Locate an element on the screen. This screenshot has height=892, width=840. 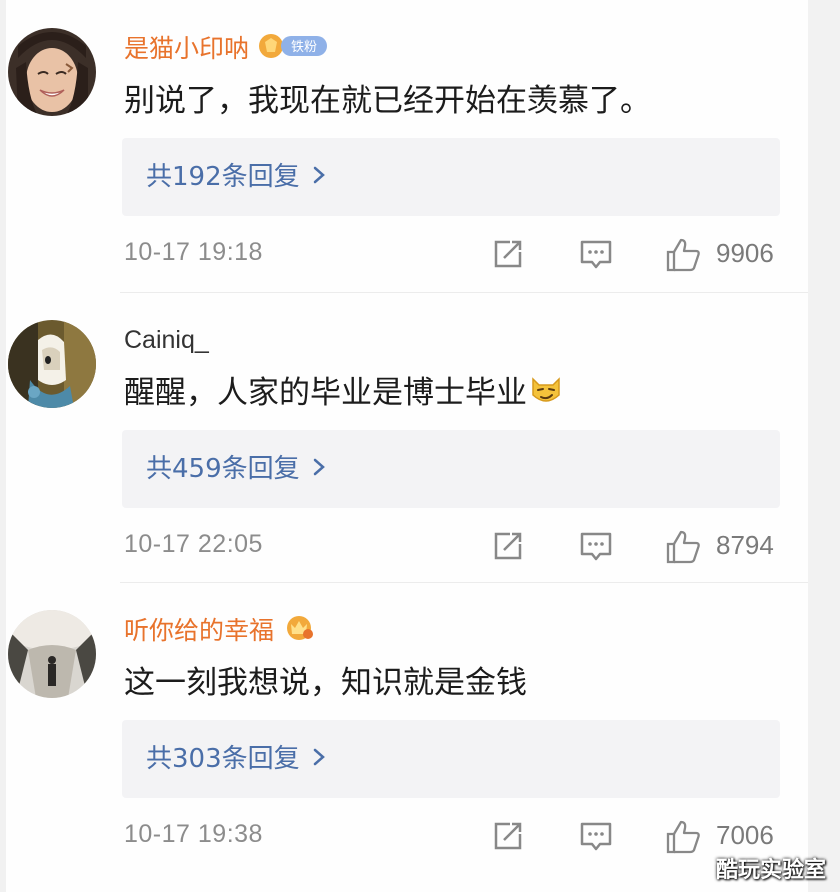
view-replies-link: 共459条回复 is located at coordinates (236, 469).